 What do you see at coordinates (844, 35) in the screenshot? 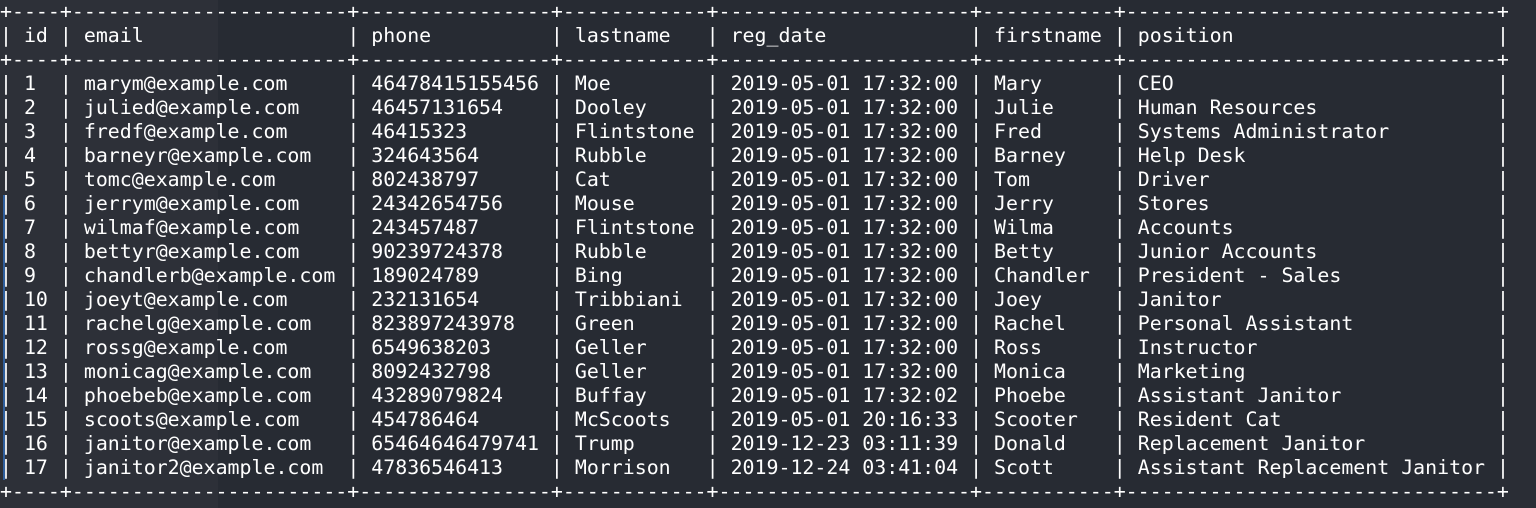
I see `column-header-reg_date: reg_date` at bounding box center [844, 35].